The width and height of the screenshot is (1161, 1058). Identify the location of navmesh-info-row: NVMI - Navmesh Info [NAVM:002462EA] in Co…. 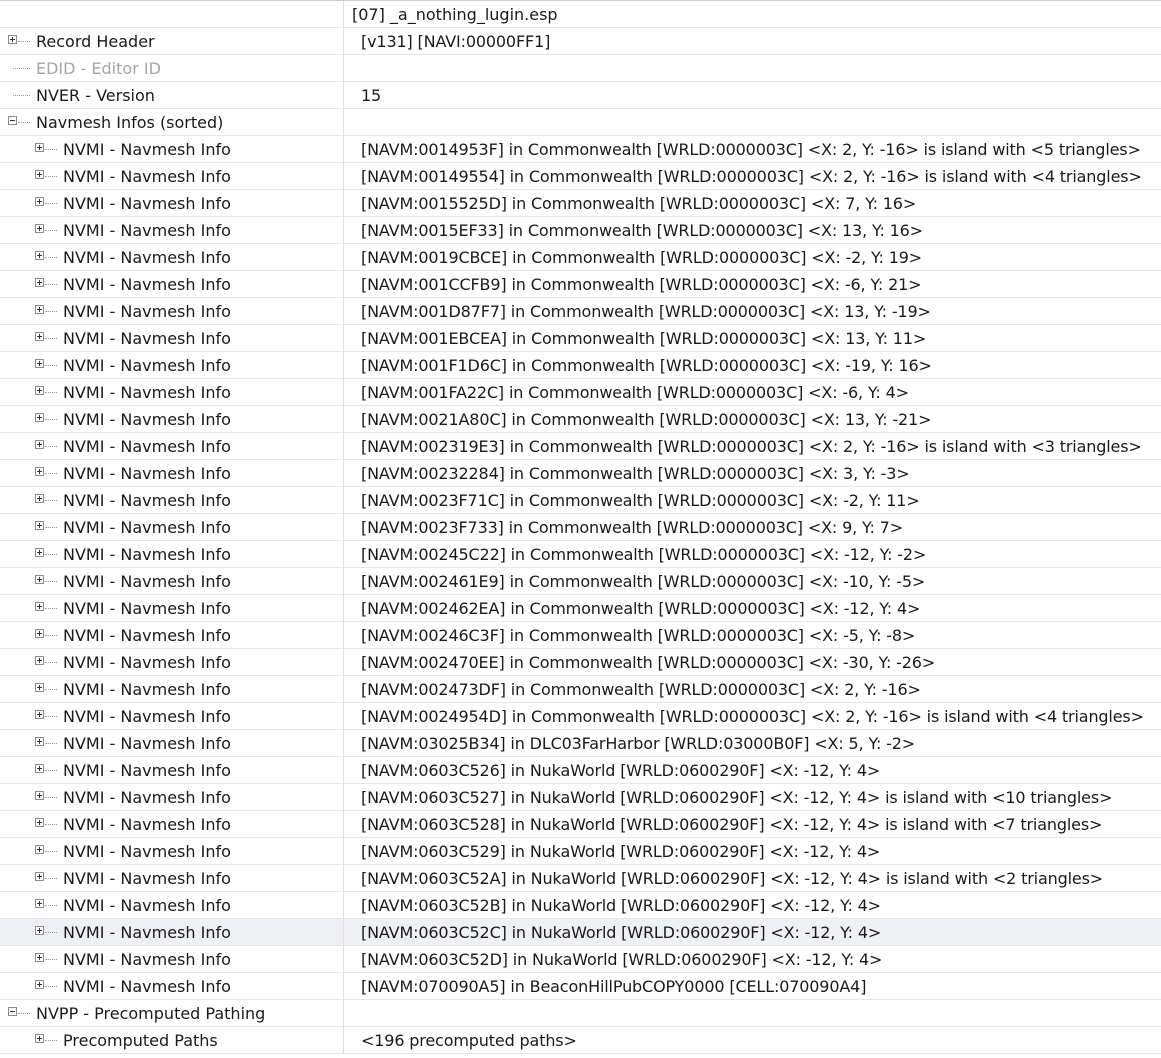
(580, 608).